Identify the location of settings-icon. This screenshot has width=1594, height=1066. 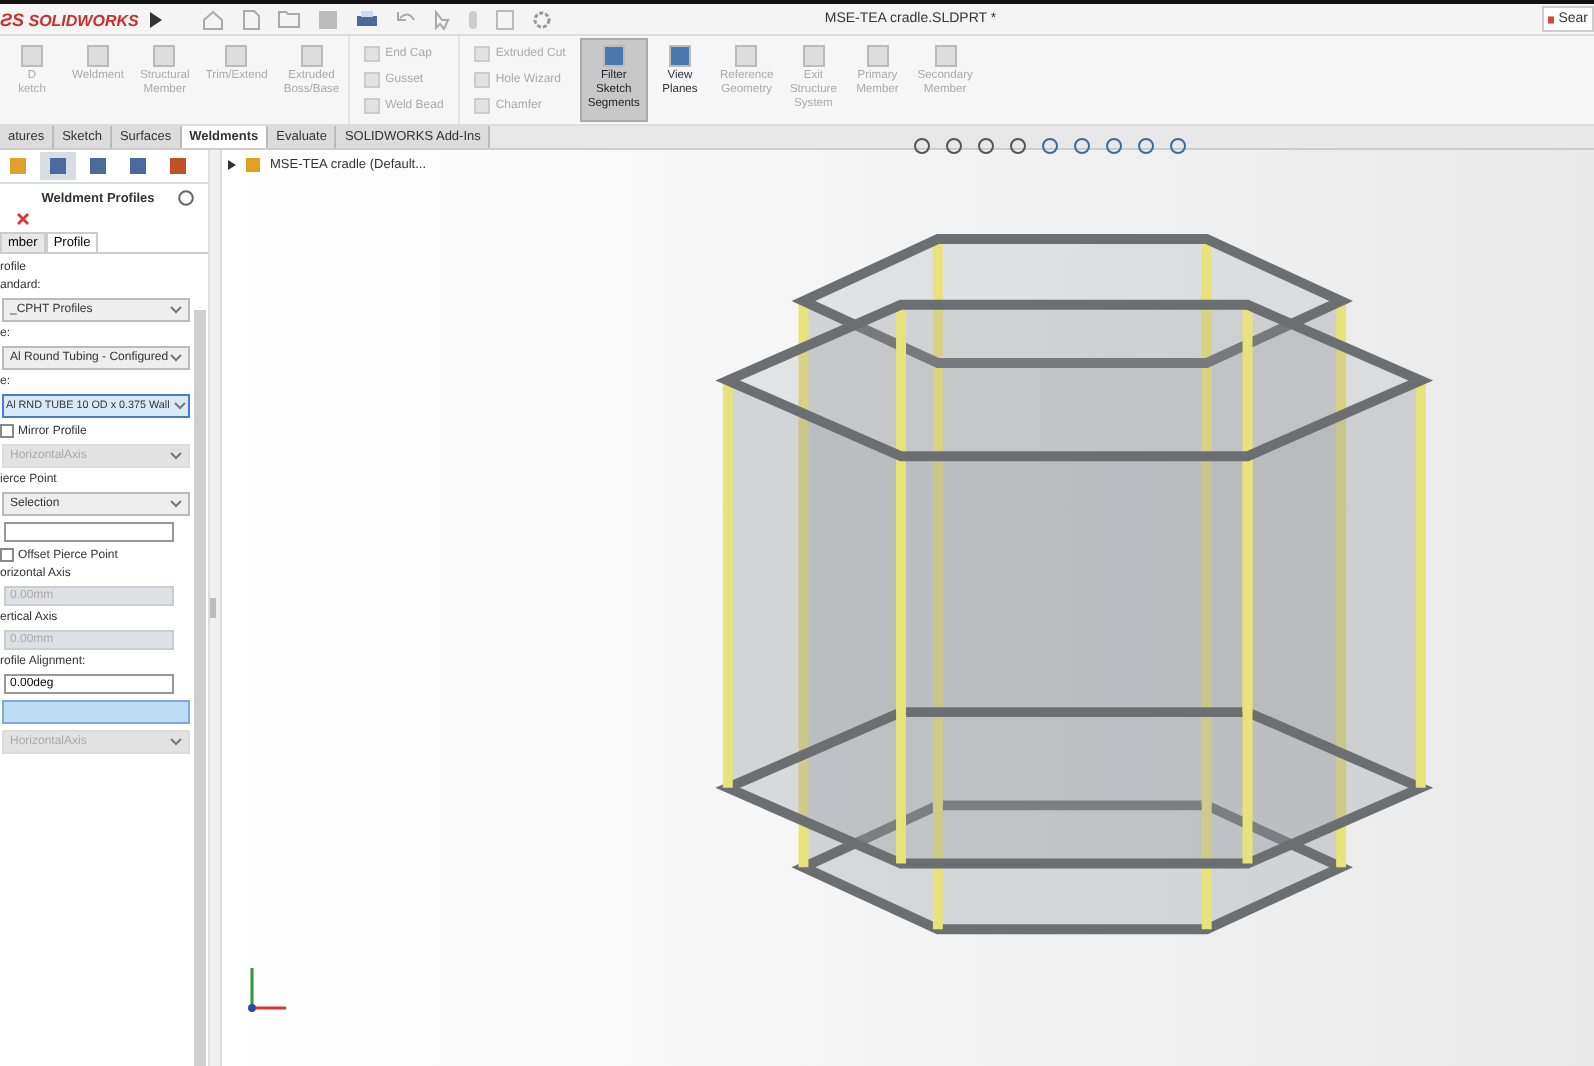
(542, 19).